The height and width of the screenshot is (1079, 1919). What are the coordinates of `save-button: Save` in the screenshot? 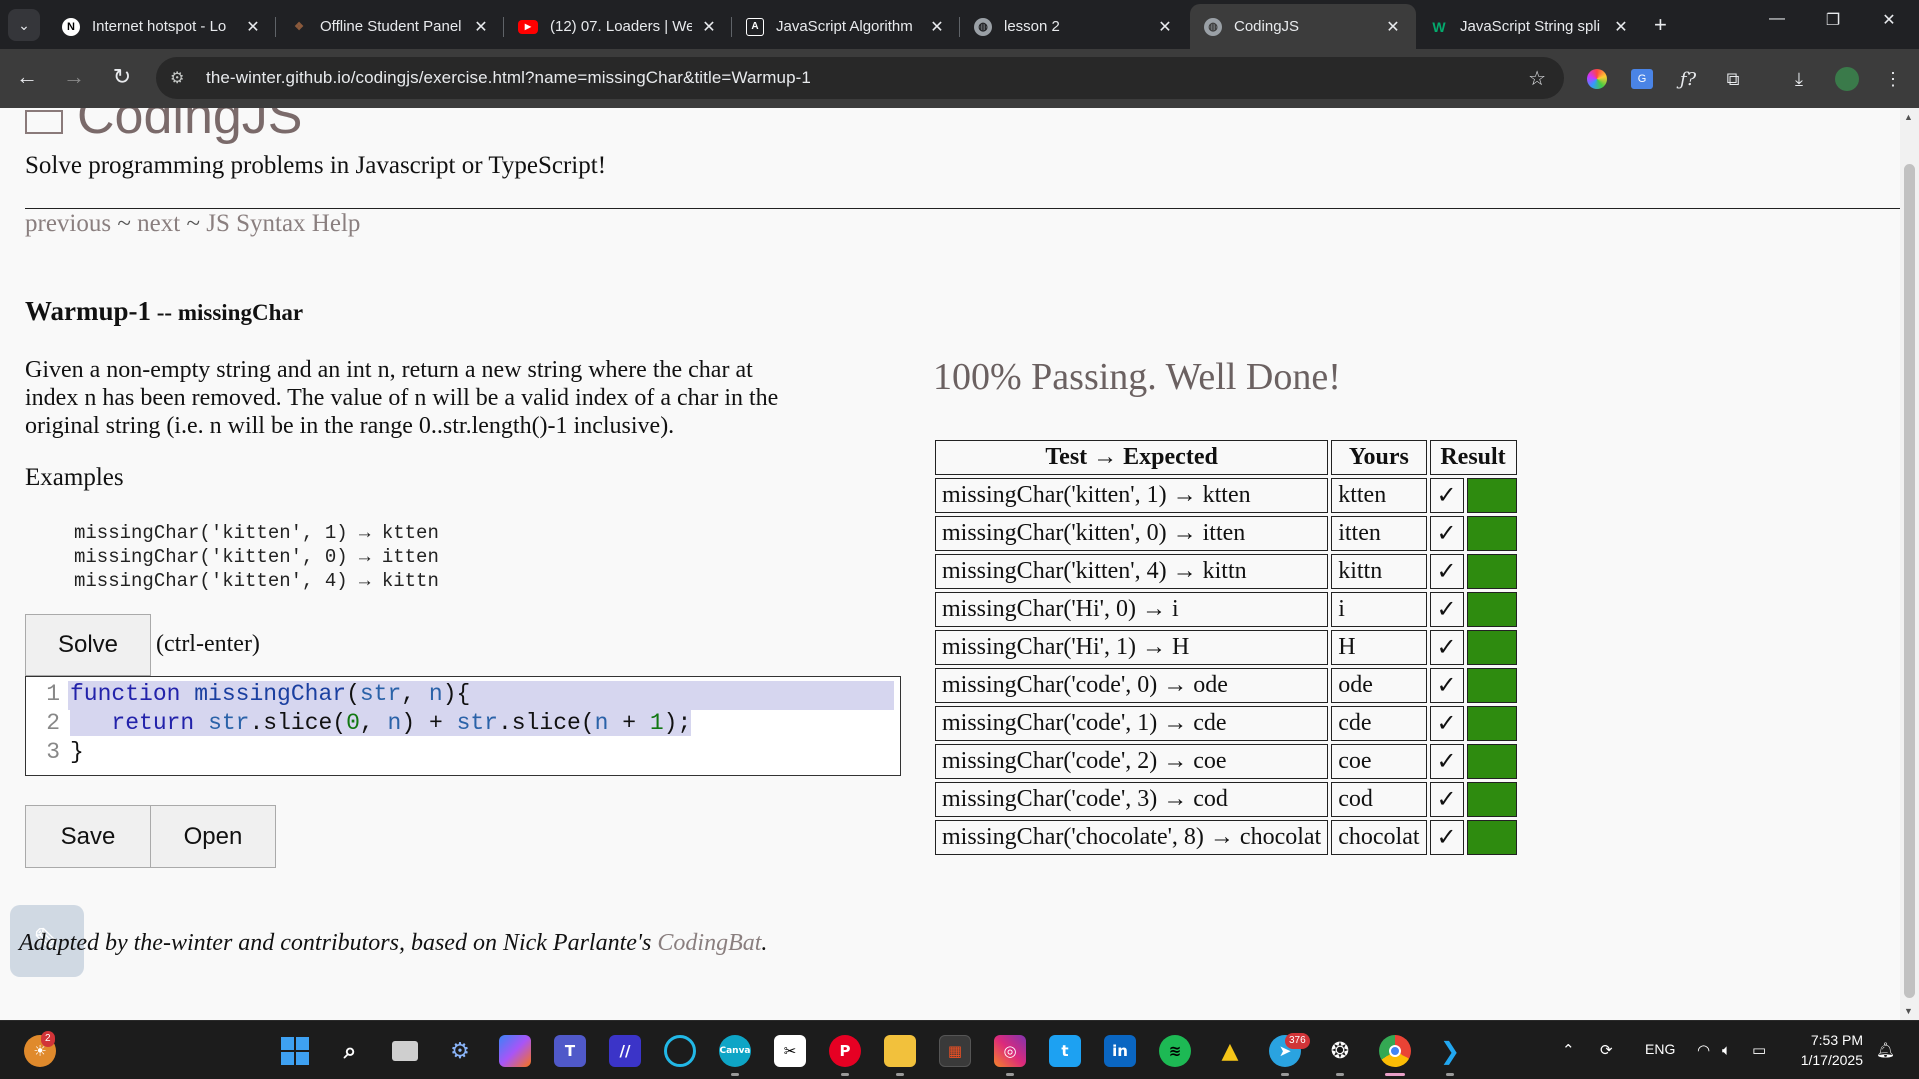 It's located at (88, 836).